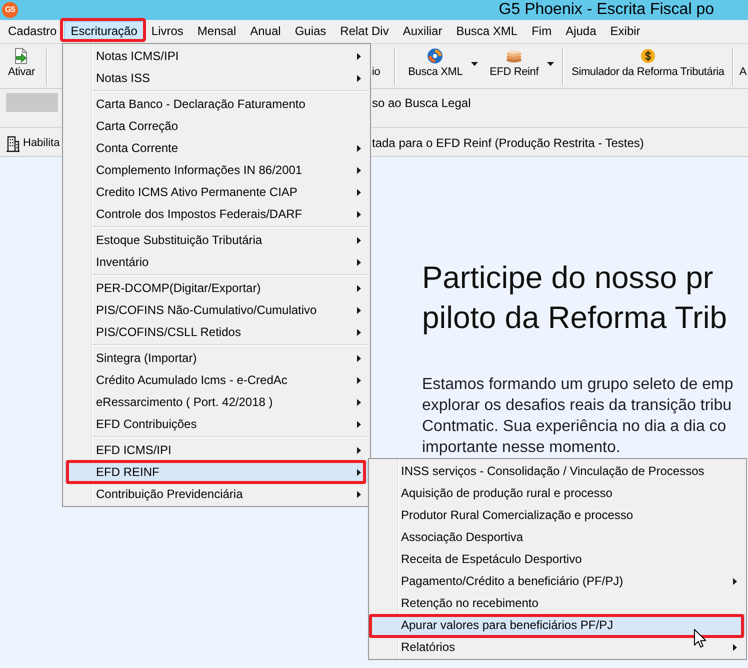  What do you see at coordinates (216, 262) in the screenshot?
I see `menu-item: Inventário` at bounding box center [216, 262].